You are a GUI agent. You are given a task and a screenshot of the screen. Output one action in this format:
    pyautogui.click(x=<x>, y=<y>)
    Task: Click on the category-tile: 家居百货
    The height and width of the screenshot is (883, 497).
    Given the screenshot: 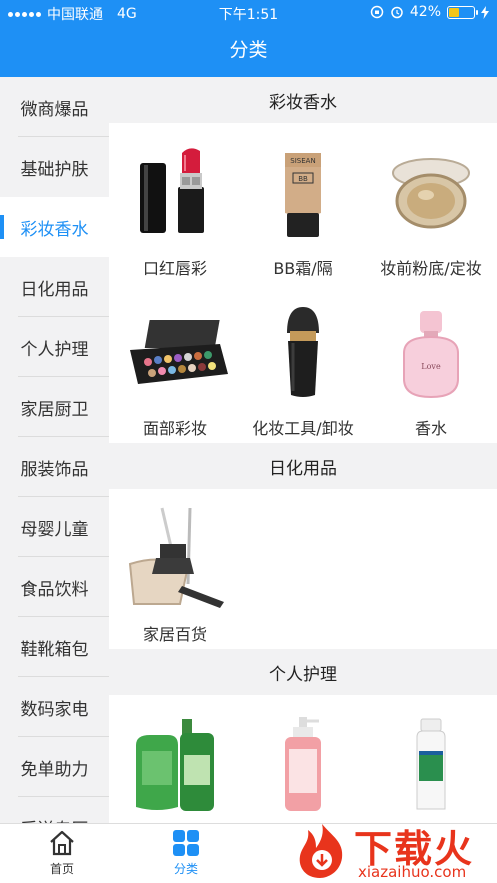 What is the action you would take?
    pyautogui.click(x=175, y=569)
    